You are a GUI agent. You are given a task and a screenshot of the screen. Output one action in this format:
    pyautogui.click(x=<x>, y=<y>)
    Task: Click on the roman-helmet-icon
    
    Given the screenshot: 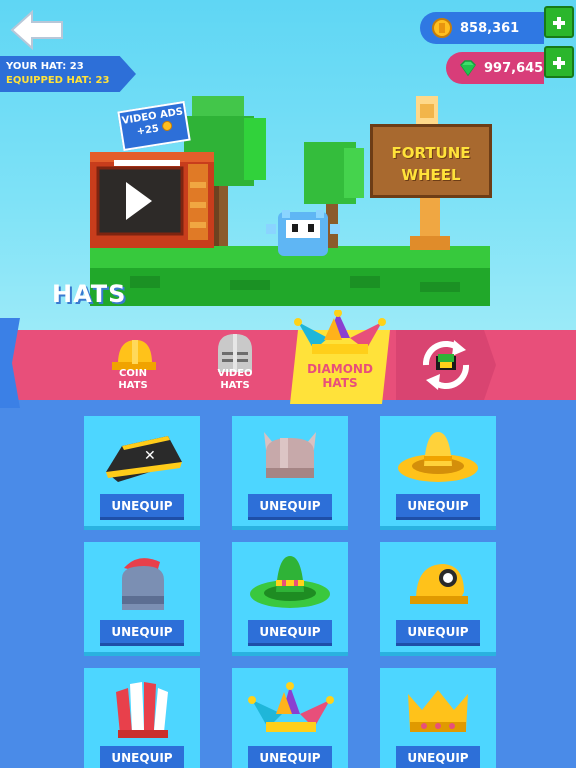 What is the action you would take?
    pyautogui.click(x=143, y=584)
    